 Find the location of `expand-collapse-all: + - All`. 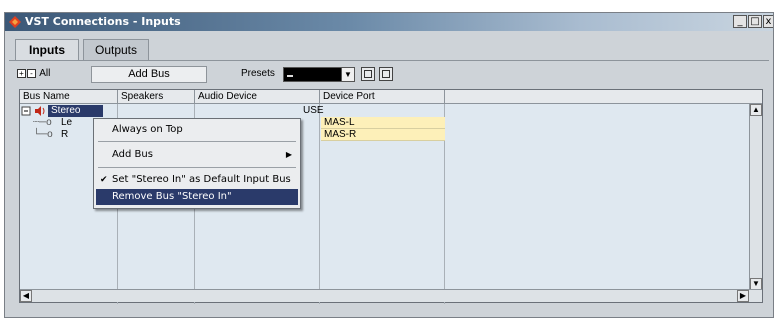

expand-collapse-all: + - All is located at coordinates (33, 73).